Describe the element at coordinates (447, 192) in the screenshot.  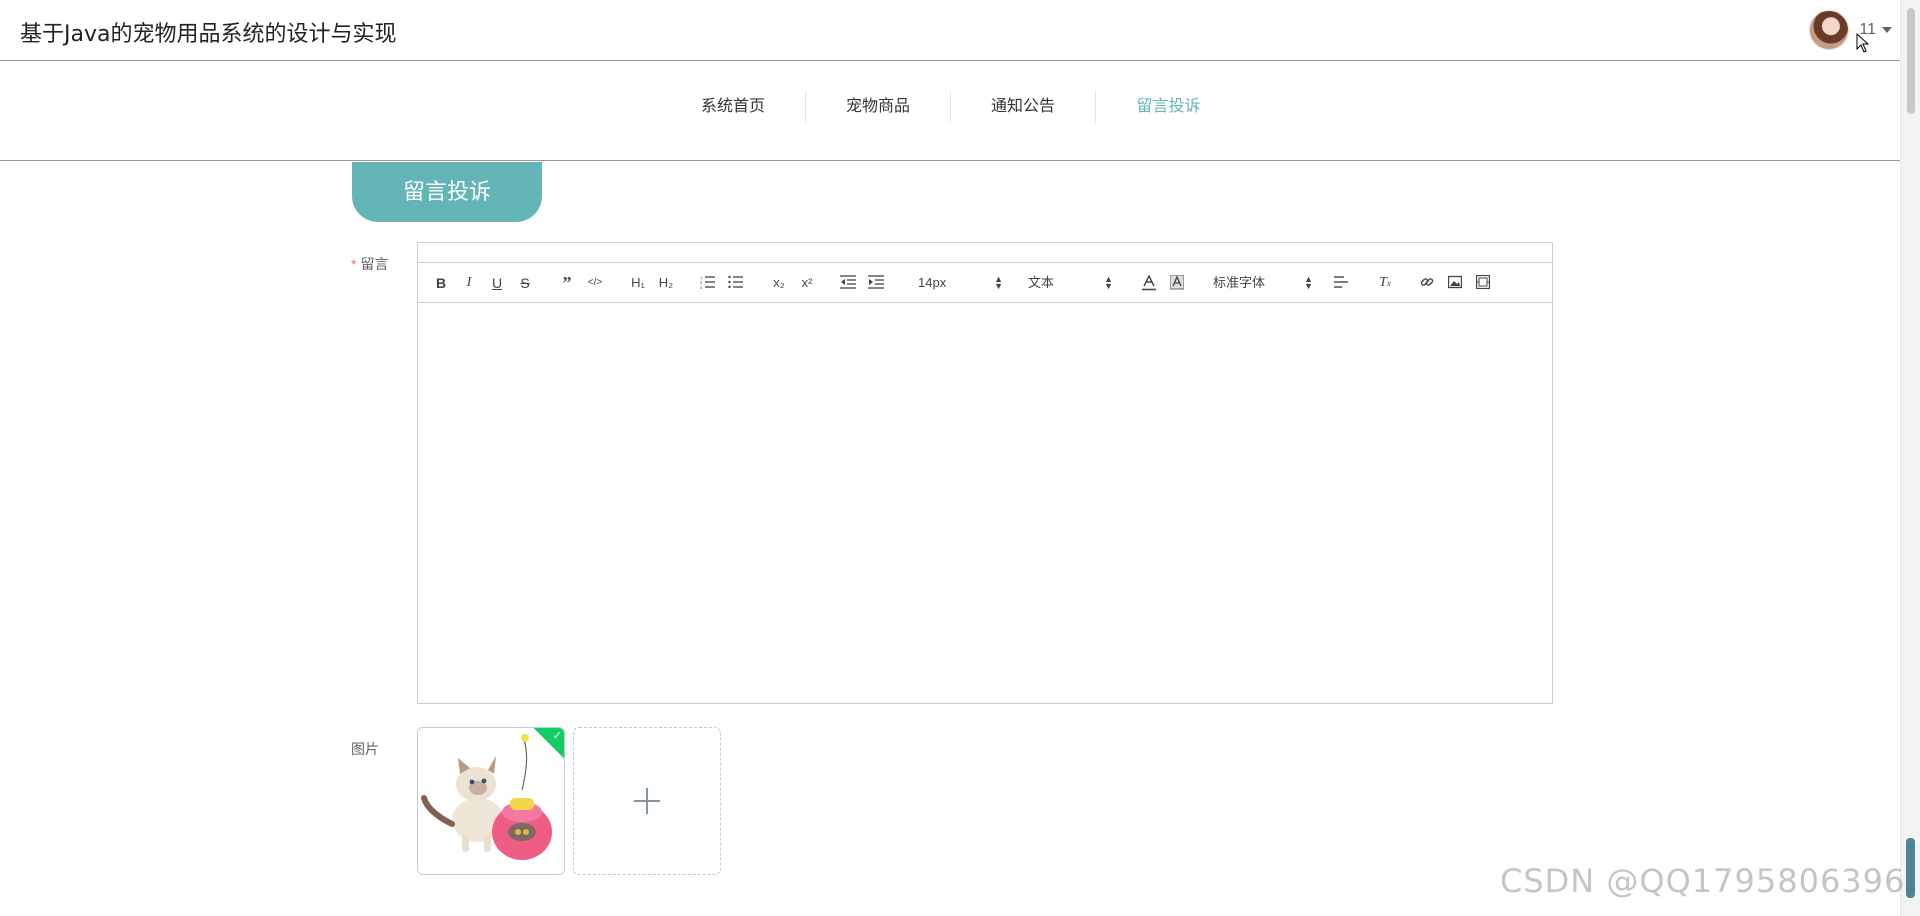
I see `section-title-tab: 留言投诉` at that location.